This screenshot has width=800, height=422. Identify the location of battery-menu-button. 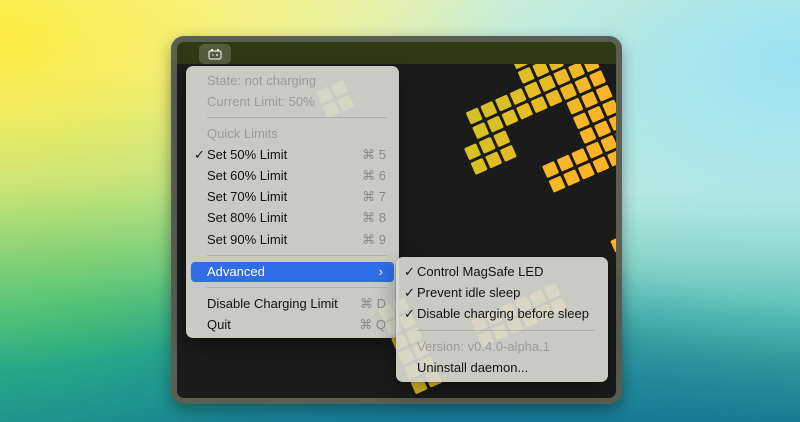
(215, 54).